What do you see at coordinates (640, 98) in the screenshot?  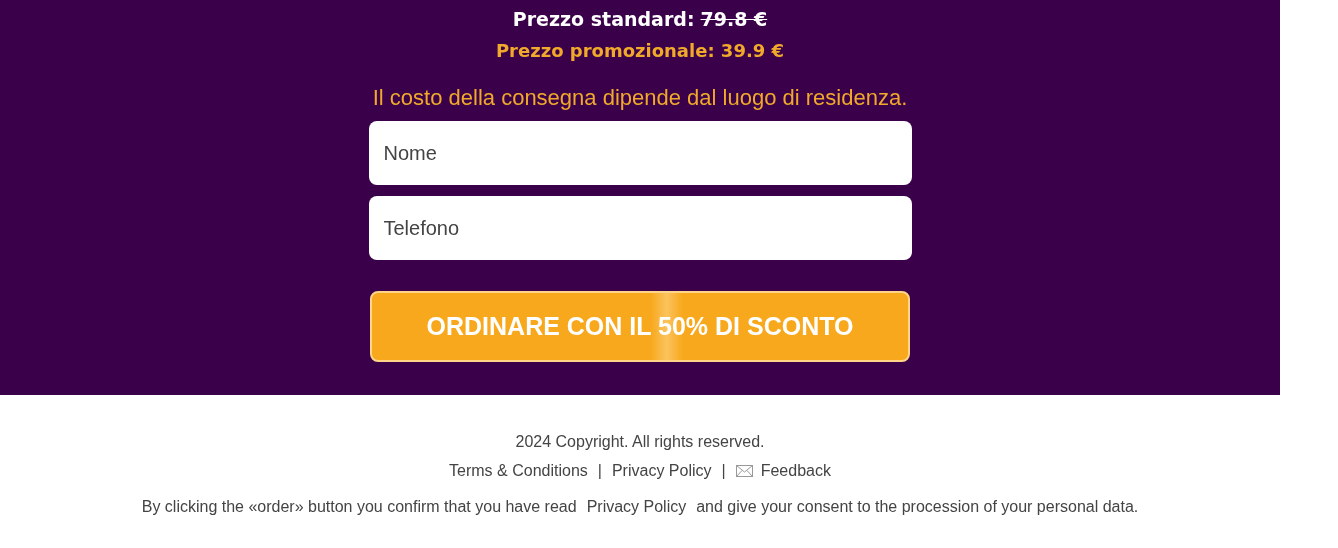 I see `delivery-note: Il costo della consegna dipende dal luogo di residenza.` at bounding box center [640, 98].